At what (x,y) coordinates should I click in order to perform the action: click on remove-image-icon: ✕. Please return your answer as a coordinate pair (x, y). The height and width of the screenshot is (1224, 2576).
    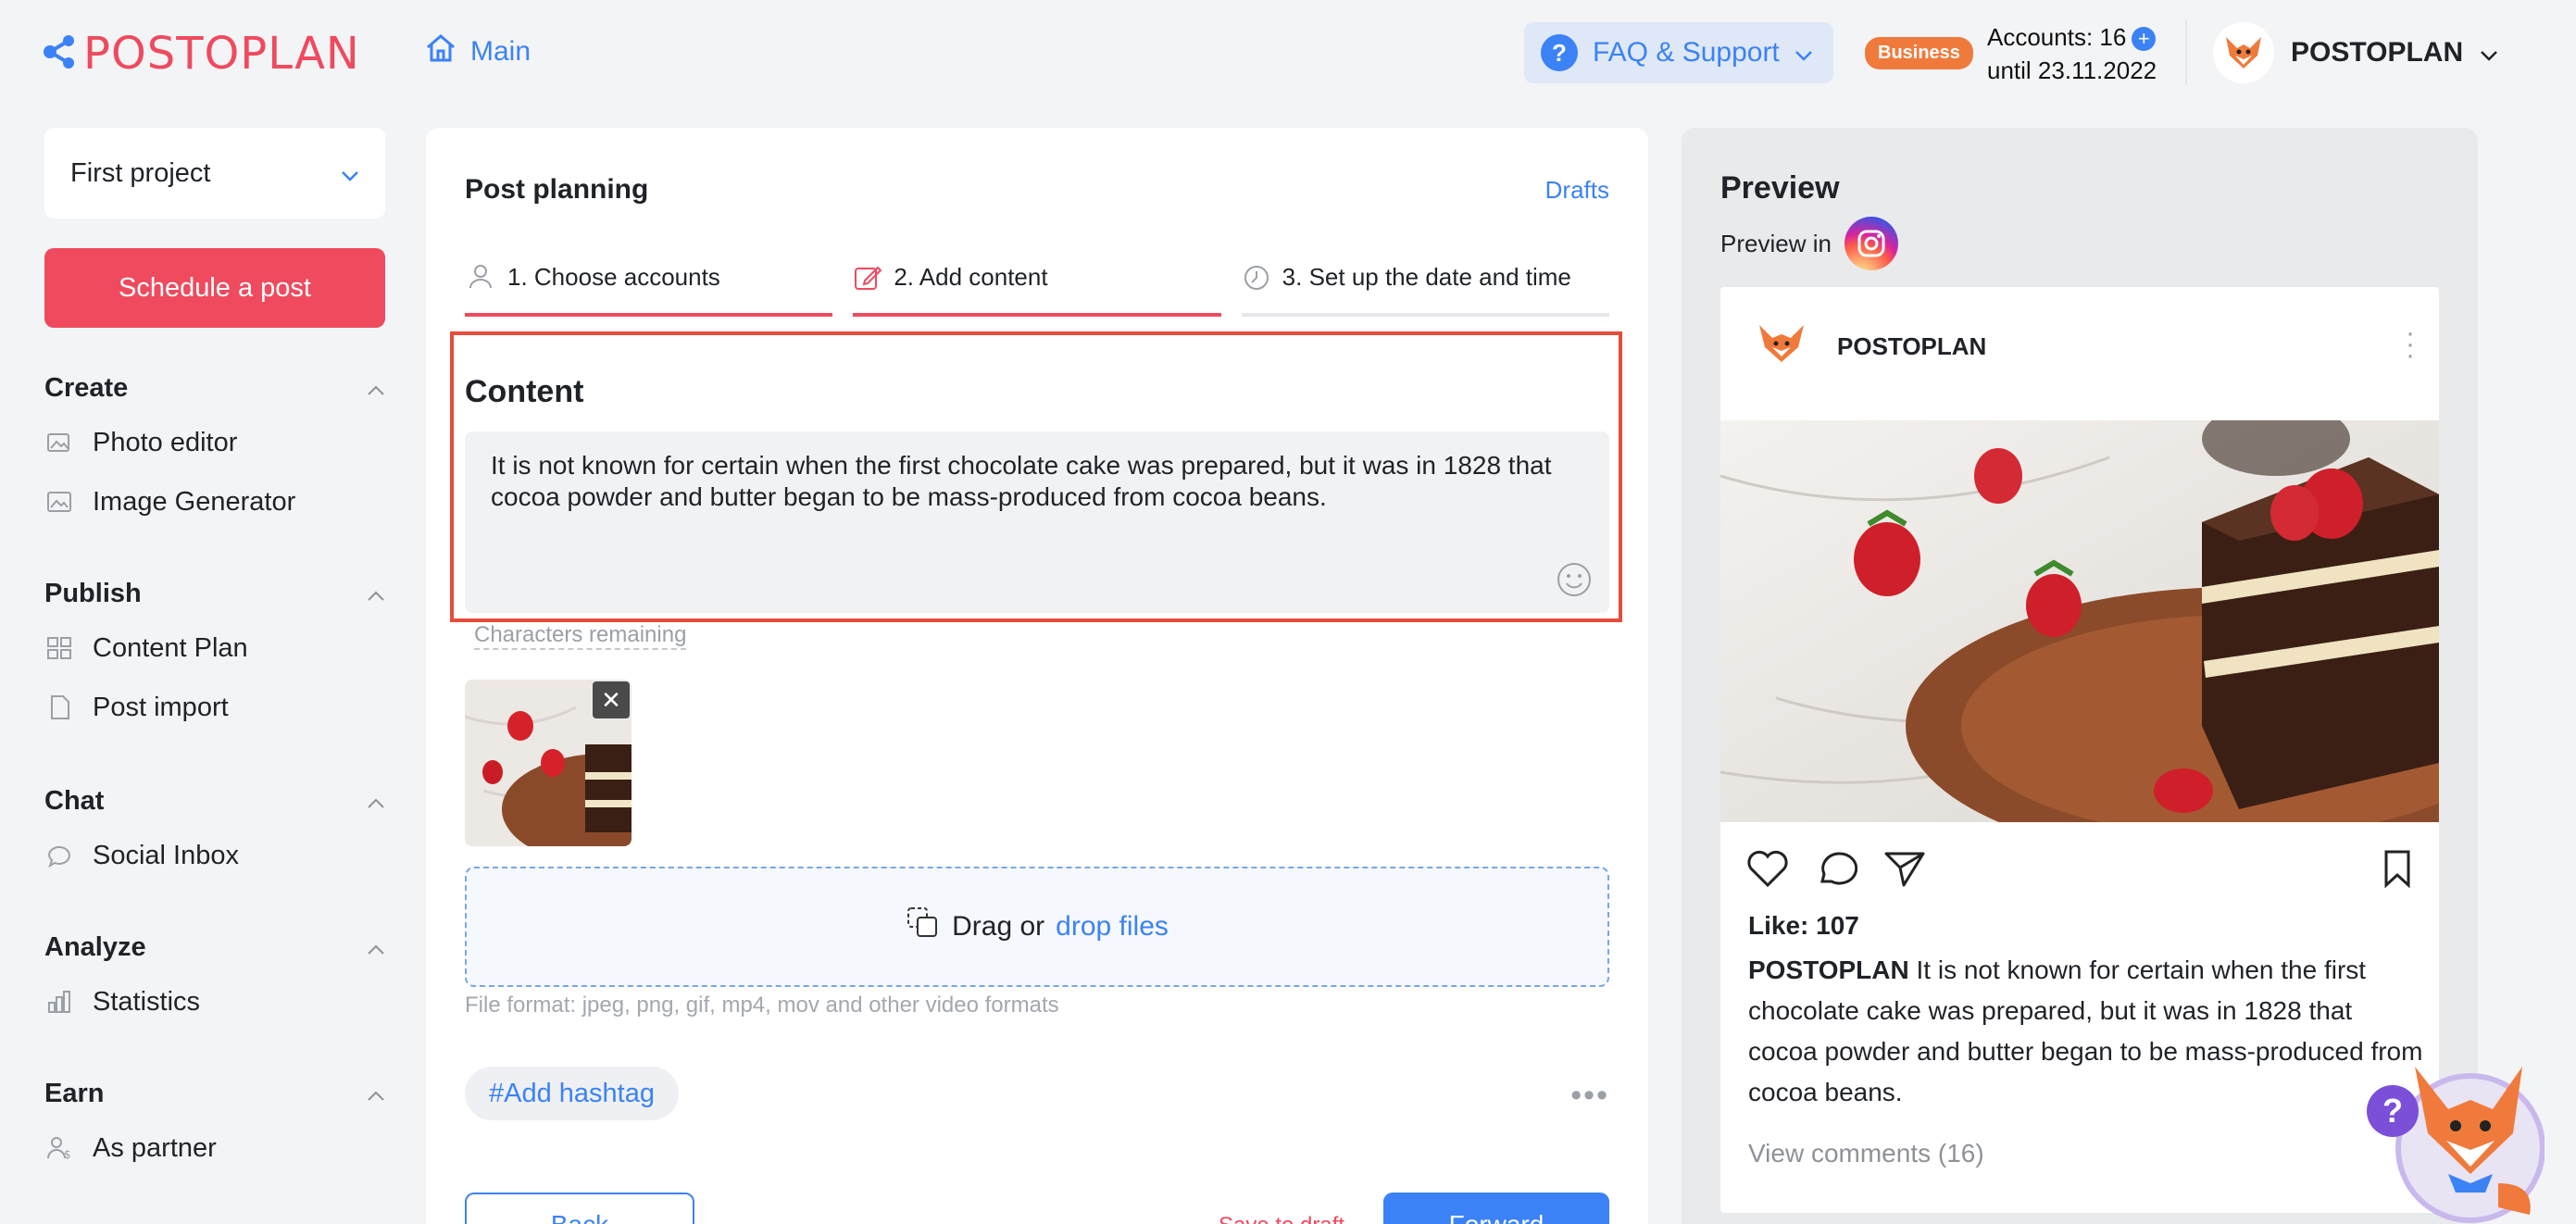
    Looking at the image, I should click on (611, 699).